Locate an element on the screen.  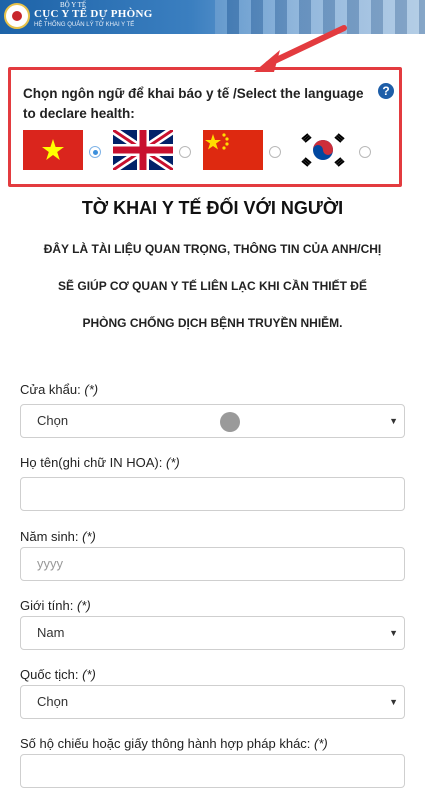
border-gate-select: Chọn ▼ is located at coordinates (212, 421).